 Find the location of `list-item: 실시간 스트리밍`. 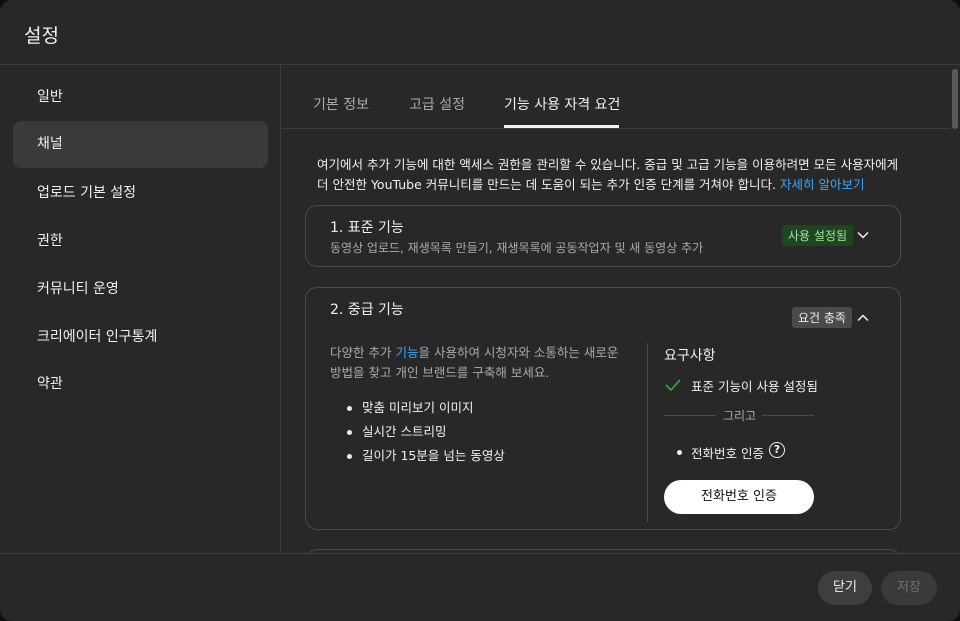

list-item: 실시간 스트리밍 is located at coordinates (426, 432).